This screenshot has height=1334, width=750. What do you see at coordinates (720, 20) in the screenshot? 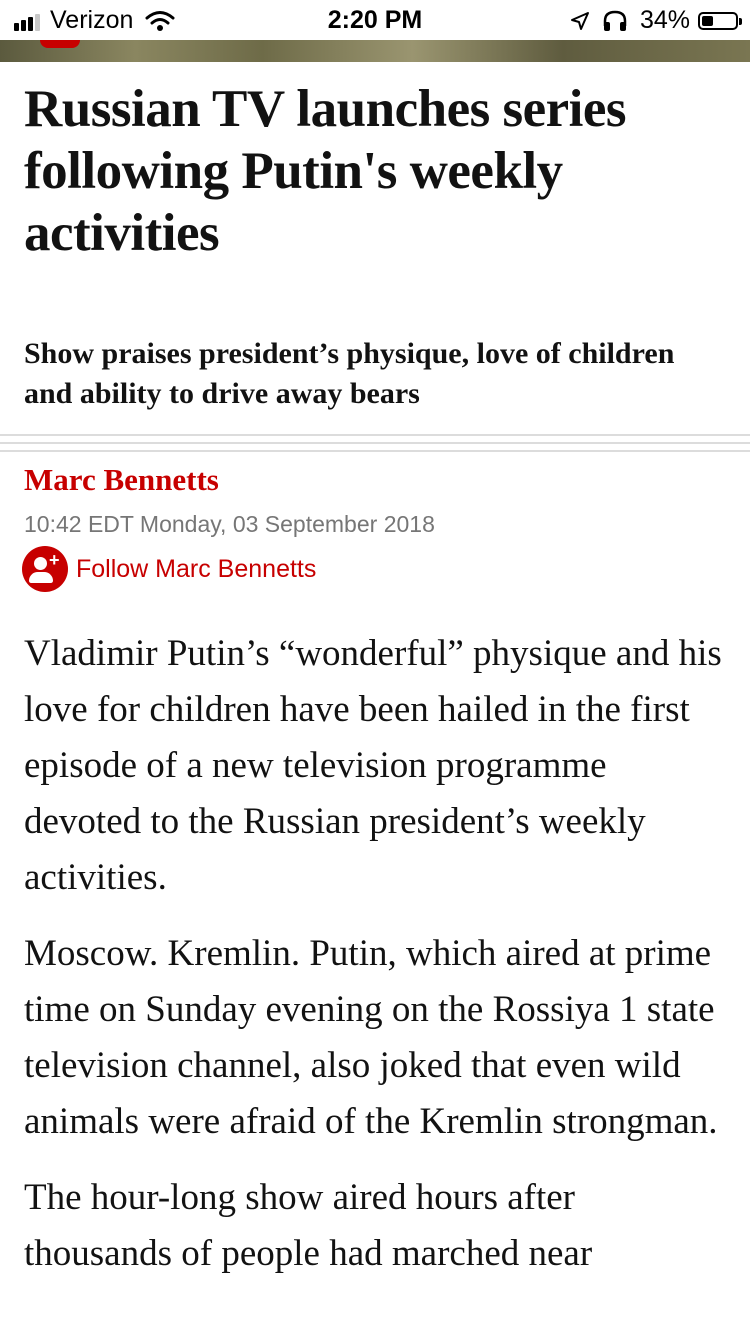
I see `battery-icon` at bounding box center [720, 20].